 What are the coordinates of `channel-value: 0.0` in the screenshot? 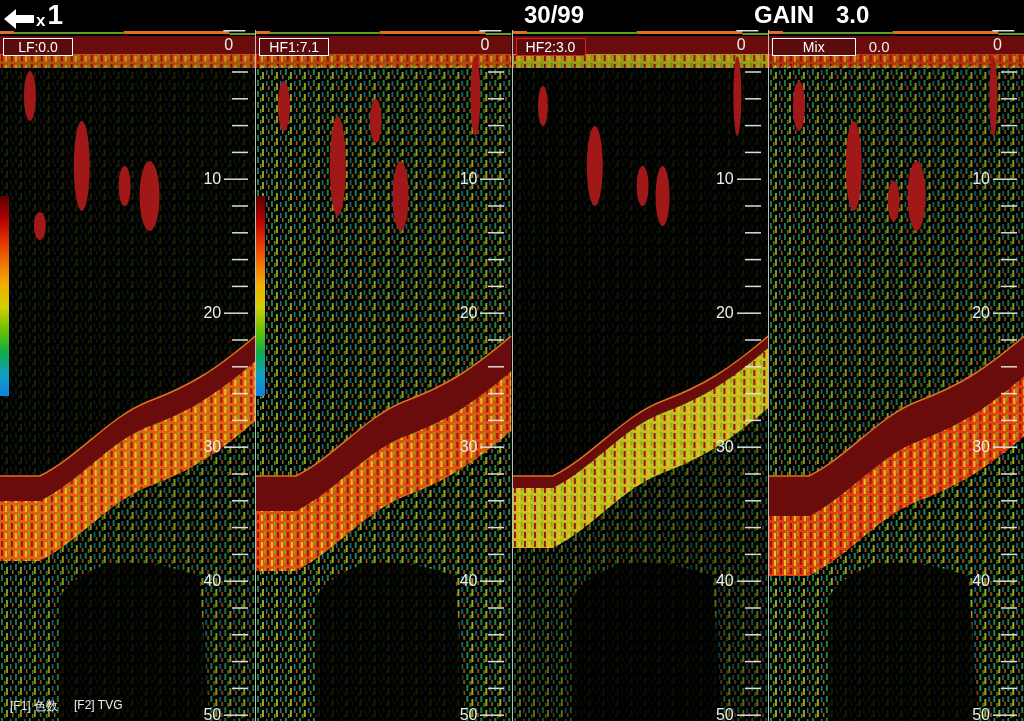 It's located at (879, 46).